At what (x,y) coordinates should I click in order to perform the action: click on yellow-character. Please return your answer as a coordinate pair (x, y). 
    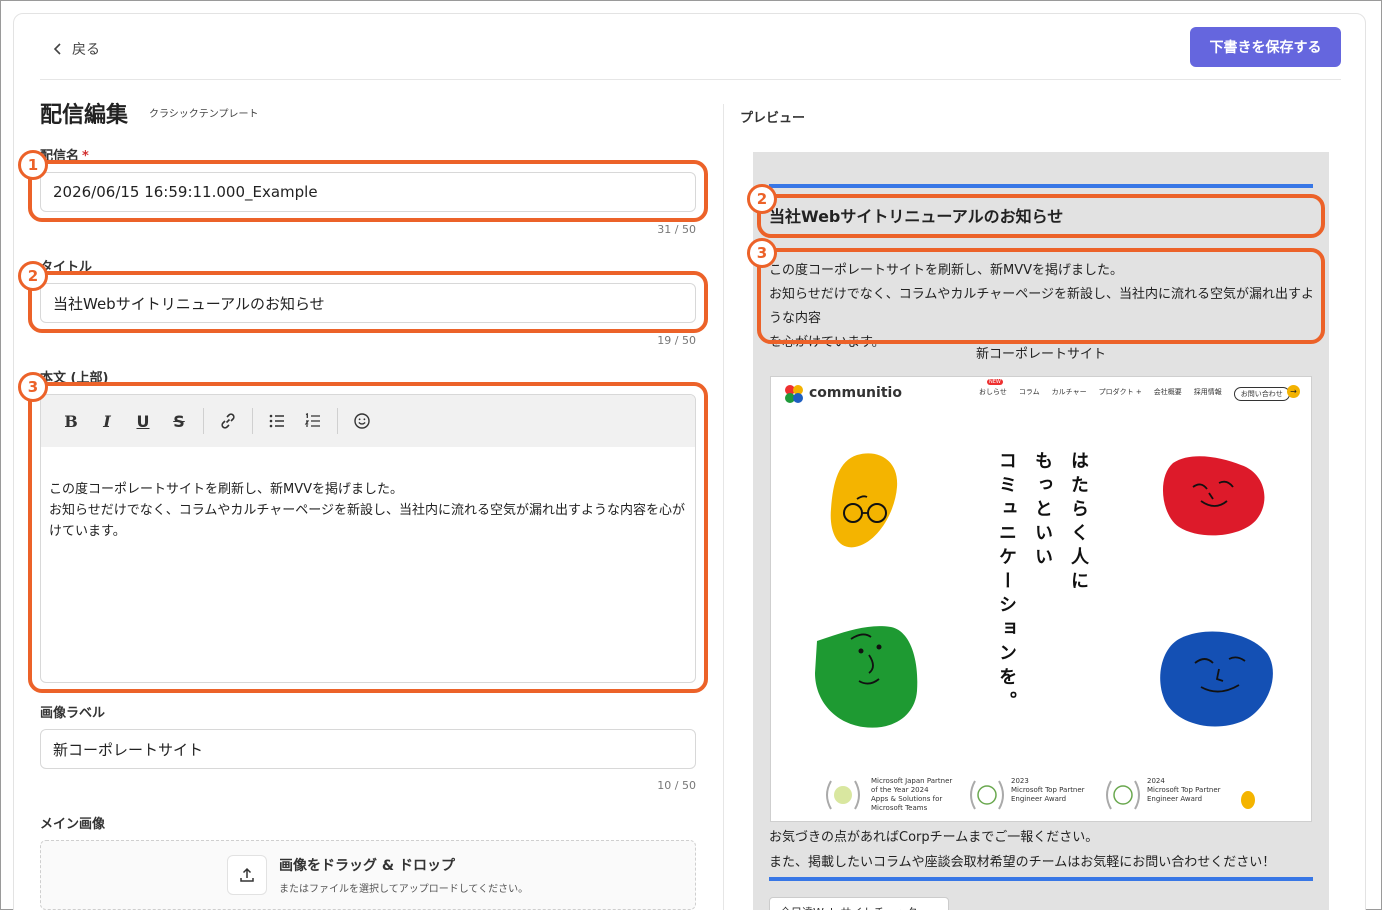
    Looking at the image, I should click on (864, 500).